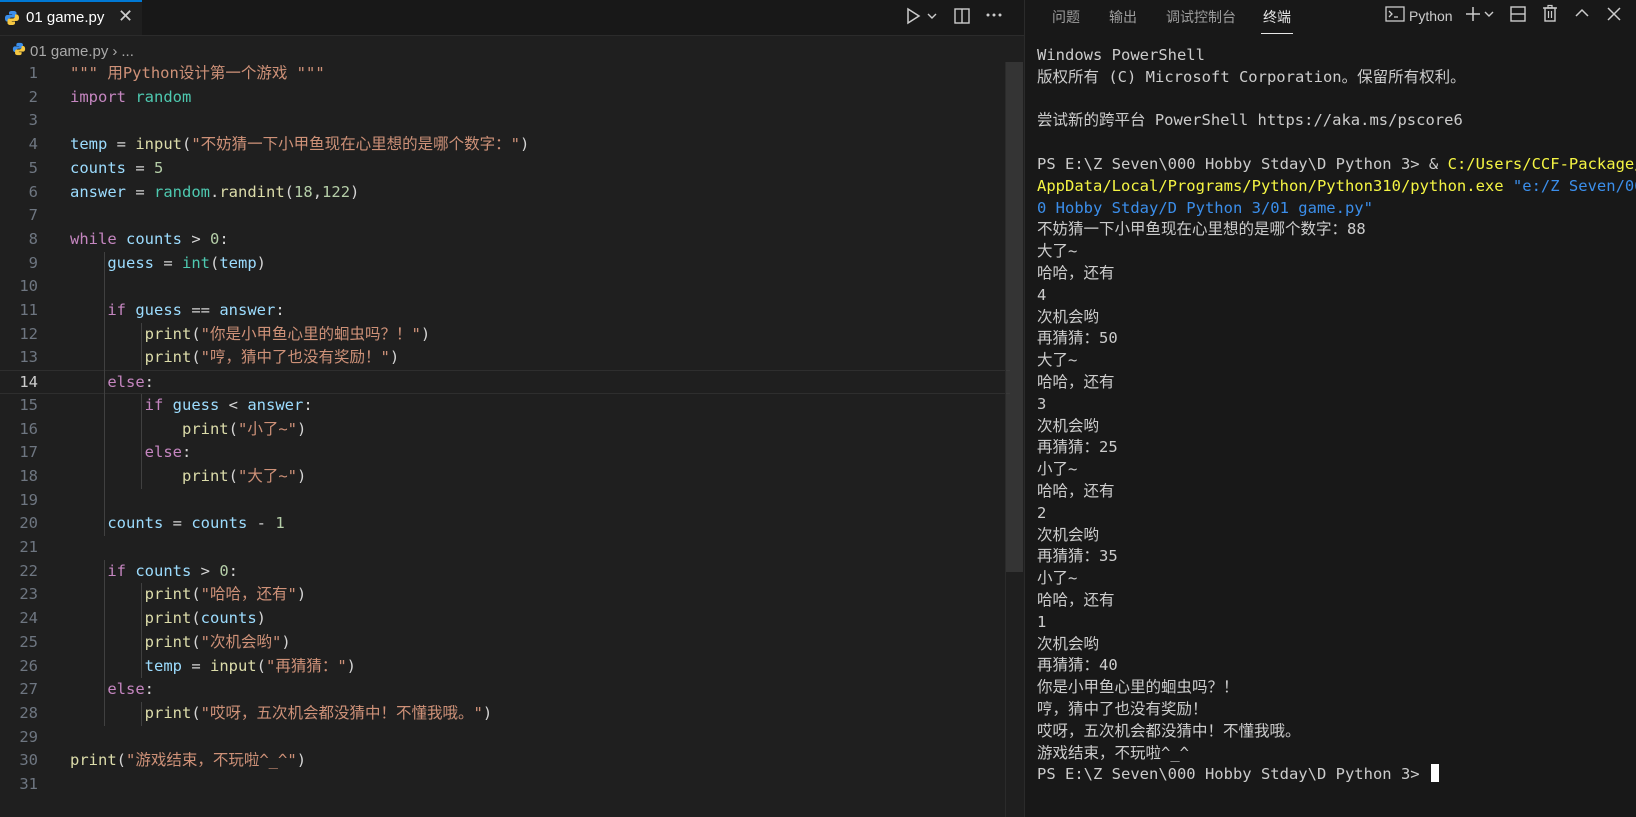  What do you see at coordinates (1395, 16) in the screenshot?
I see `terminal-icon` at bounding box center [1395, 16].